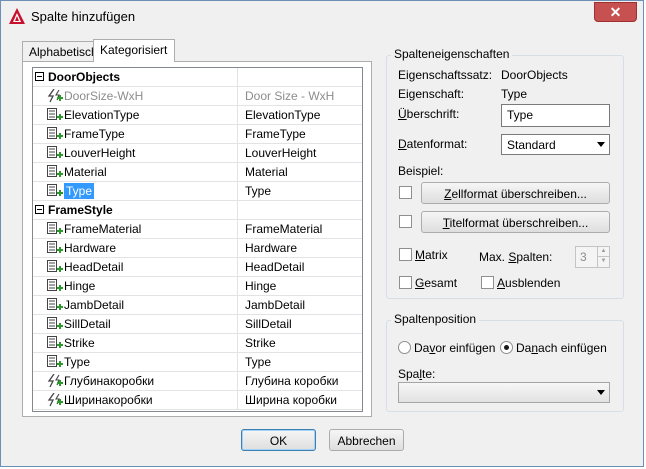 This screenshot has width=646, height=469. What do you see at coordinates (404, 347) in the screenshot?
I see `insert-before-radio` at bounding box center [404, 347].